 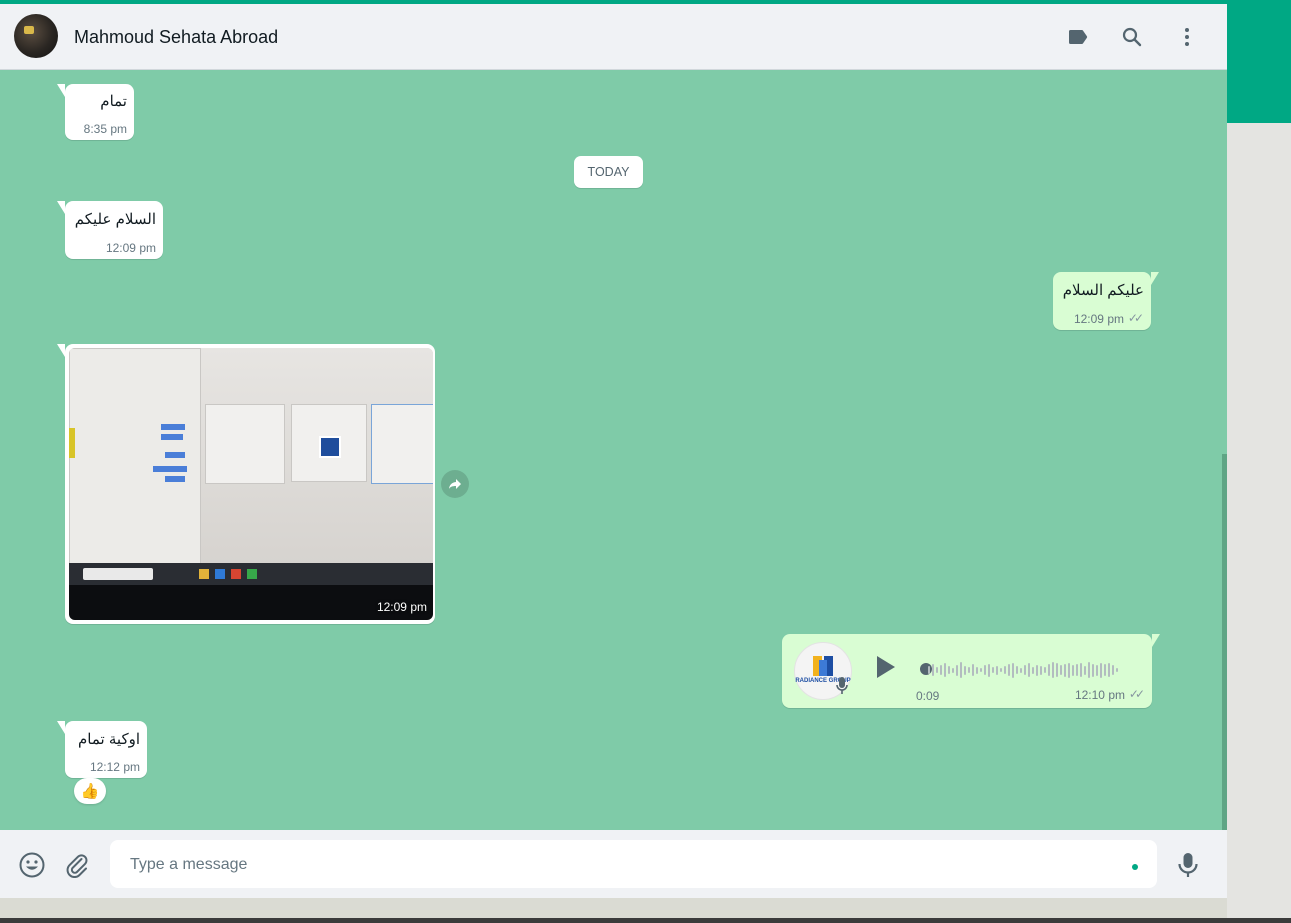 I want to click on voice-waveform, so click(x=1023, y=670).